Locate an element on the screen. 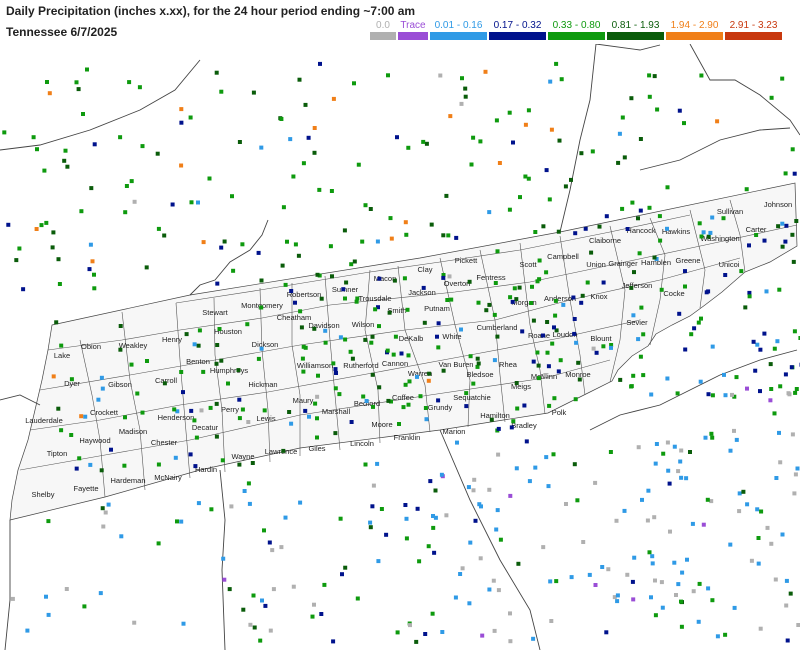 The image size is (800, 650). county-label: Grainger is located at coordinates (623, 263).